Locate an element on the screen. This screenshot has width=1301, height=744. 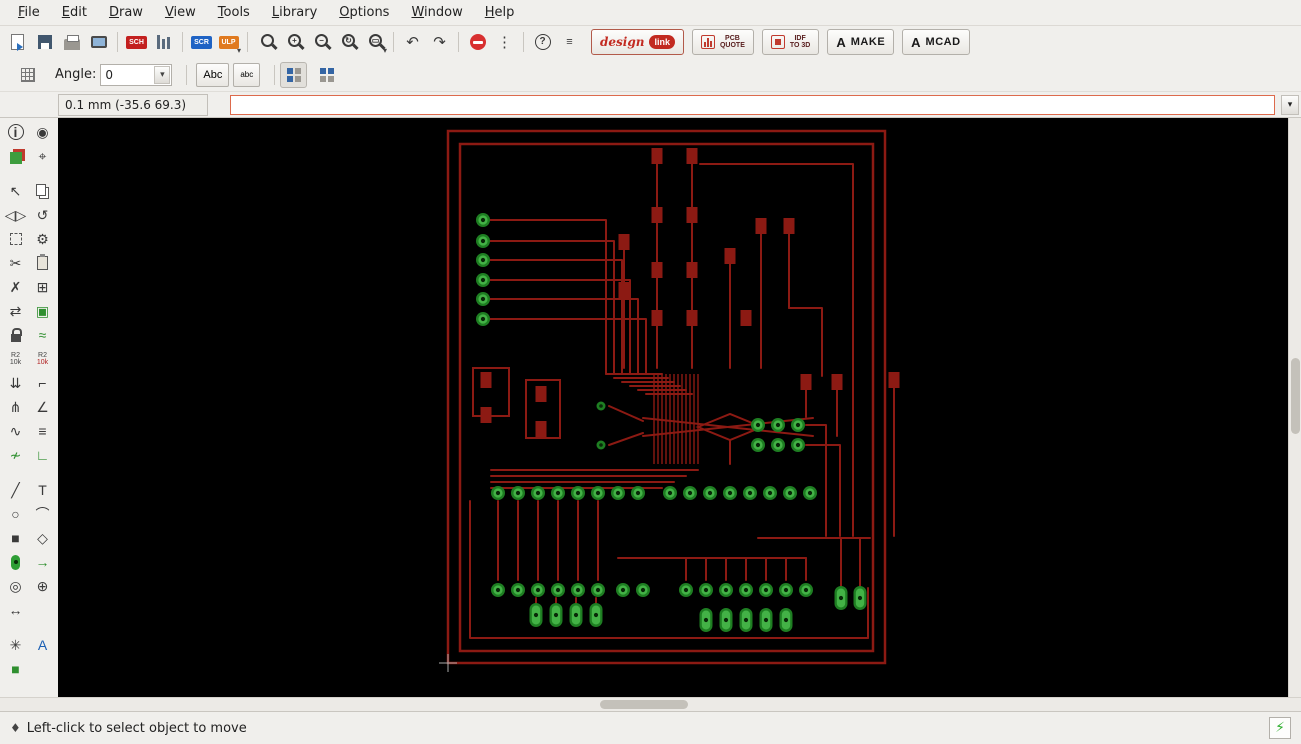
pcb-quote-line1: PCB is located at coordinates (732, 38).